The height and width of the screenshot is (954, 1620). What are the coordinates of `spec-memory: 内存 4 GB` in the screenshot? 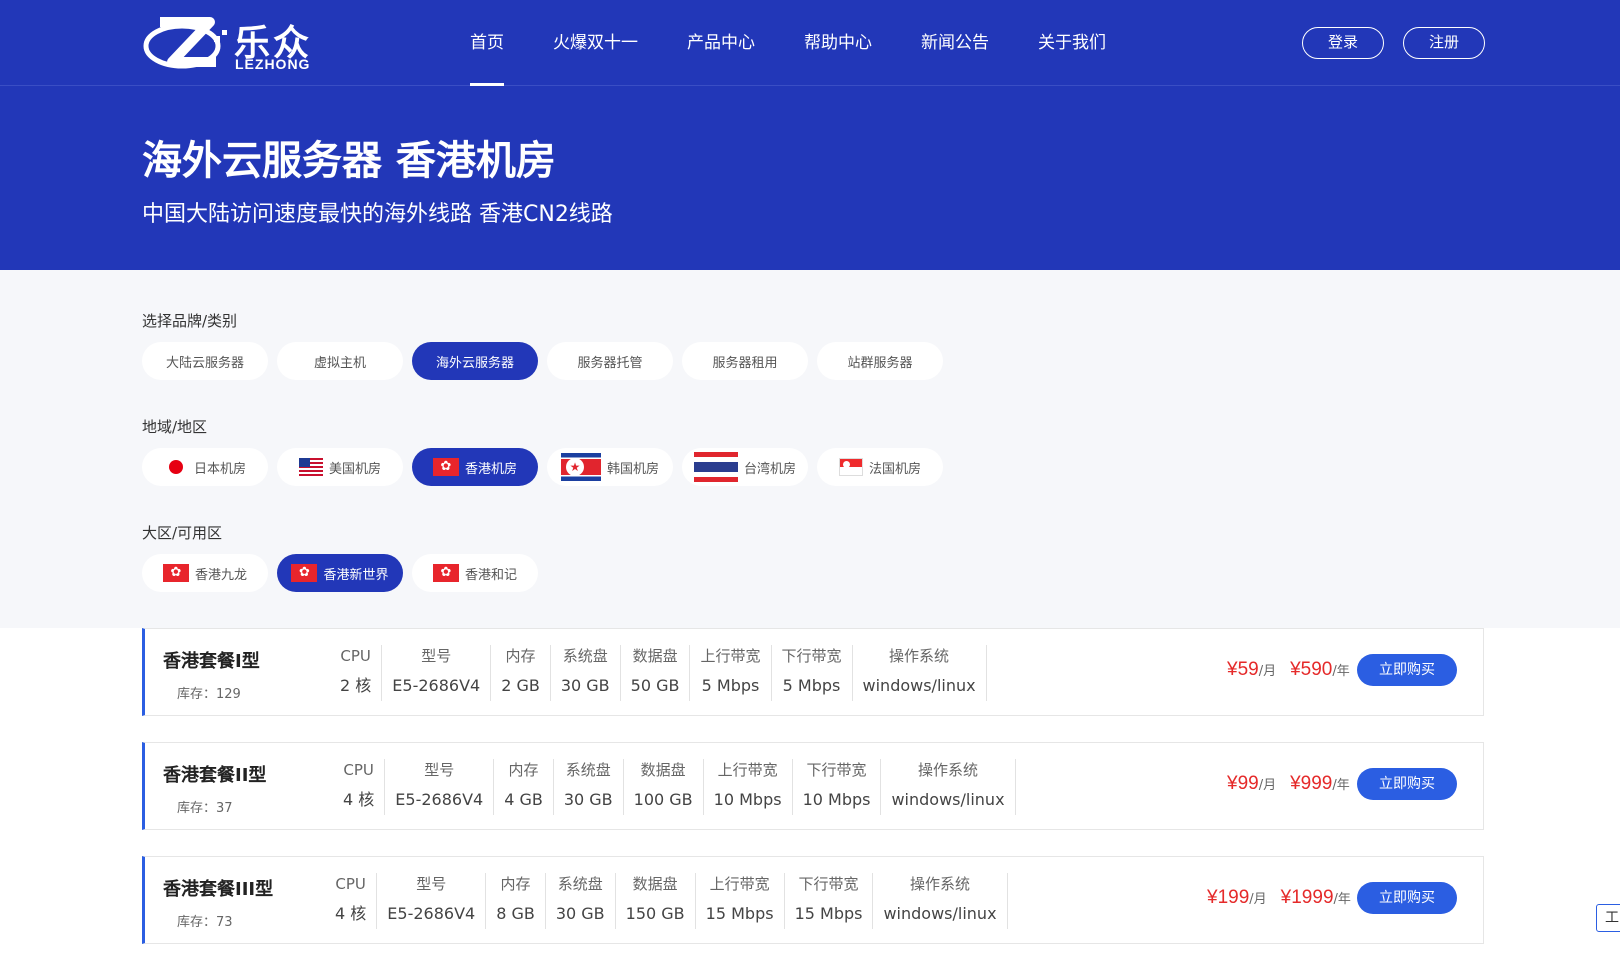 It's located at (524, 787).